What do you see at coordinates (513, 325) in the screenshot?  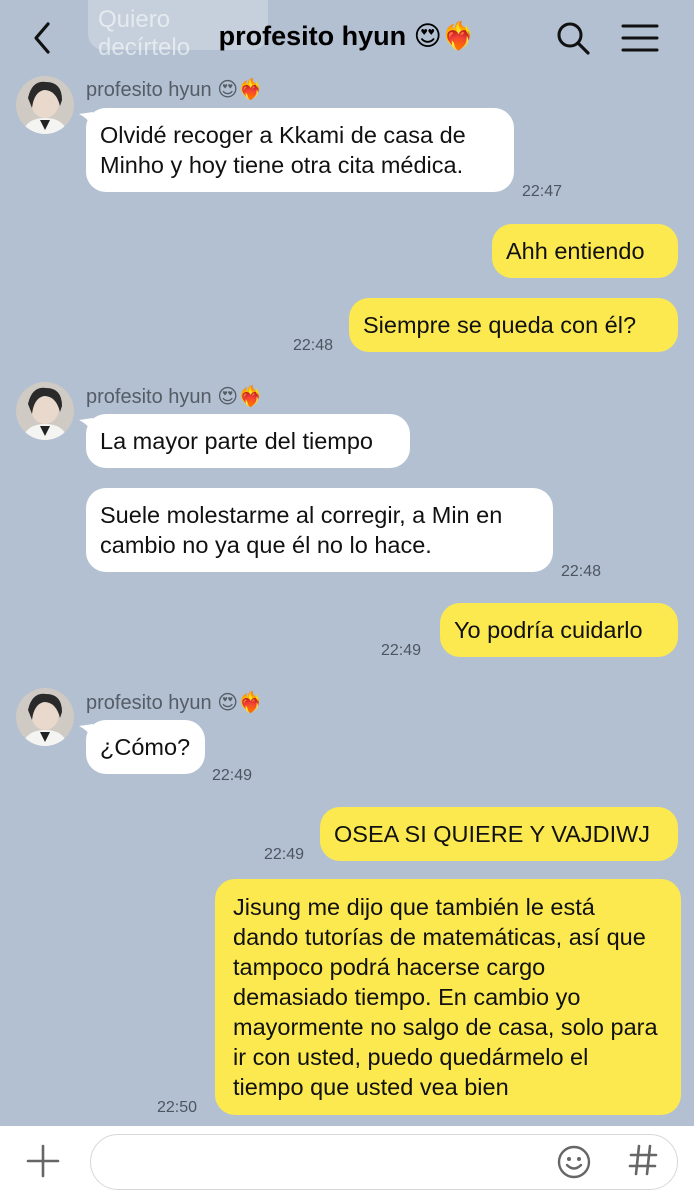 I see `message-bubble-outgoing: Siempre se queda con él?` at bounding box center [513, 325].